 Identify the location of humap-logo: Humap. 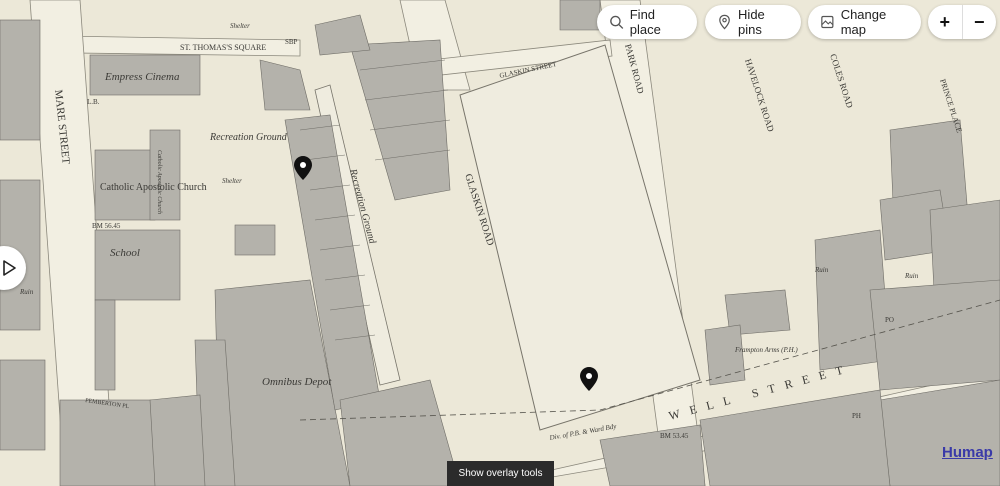
(967, 452).